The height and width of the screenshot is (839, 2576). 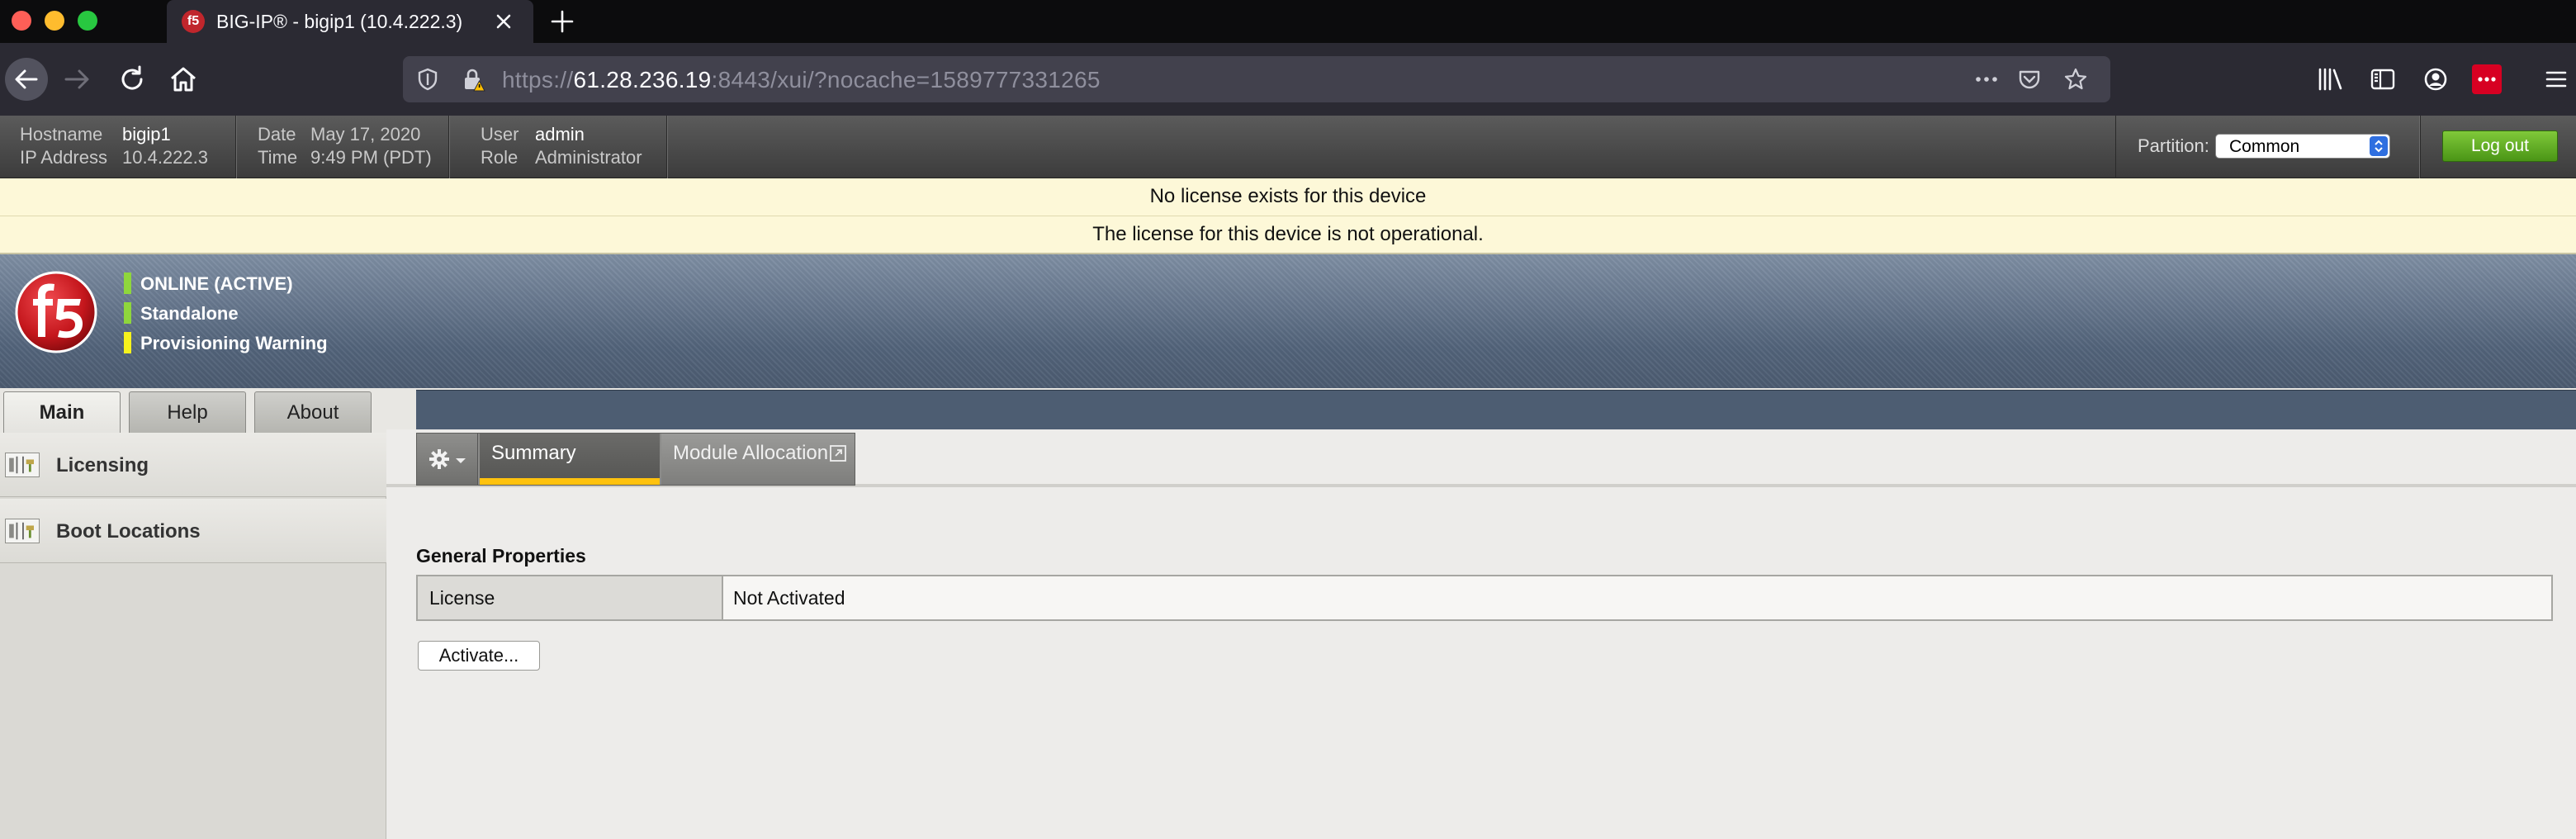 I want to click on host-info: Hostname bigip1 IP Address 10.4.222.3, so click(x=118, y=147).